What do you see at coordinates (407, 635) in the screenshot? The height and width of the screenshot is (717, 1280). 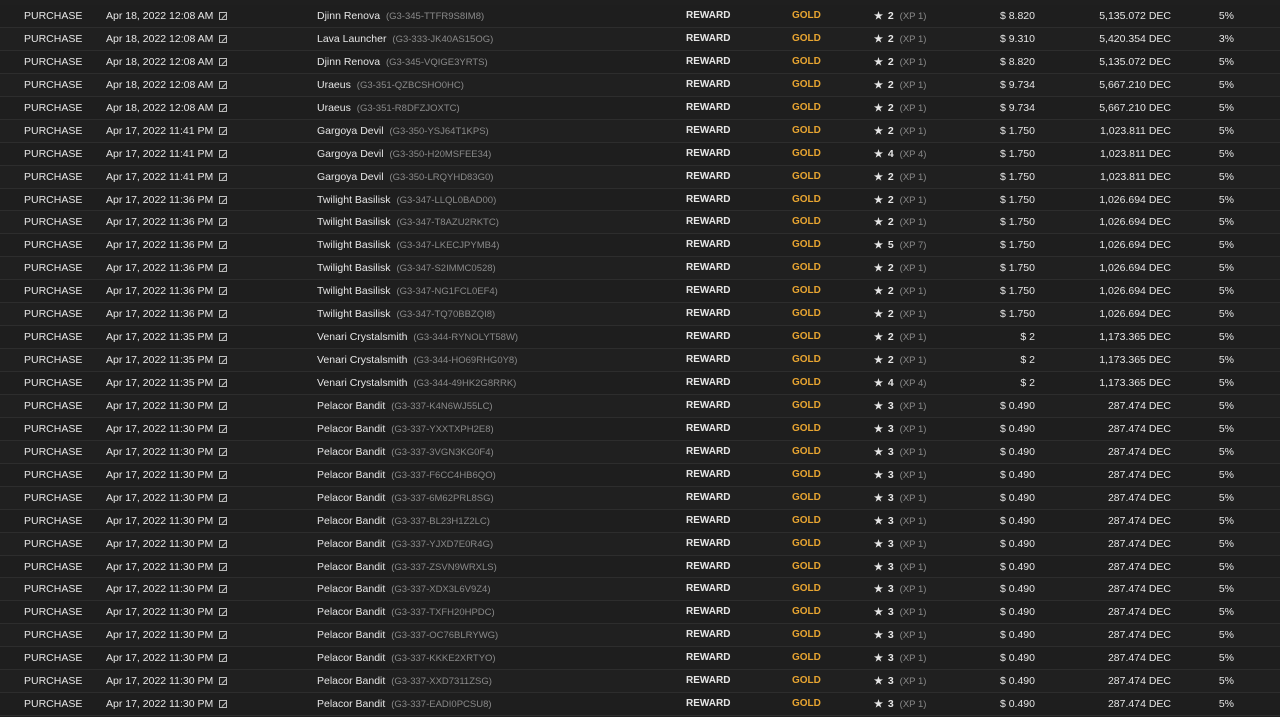 I see `card-cell: Pelacor Bandit (G3-337-OC76BLRYWG)` at bounding box center [407, 635].